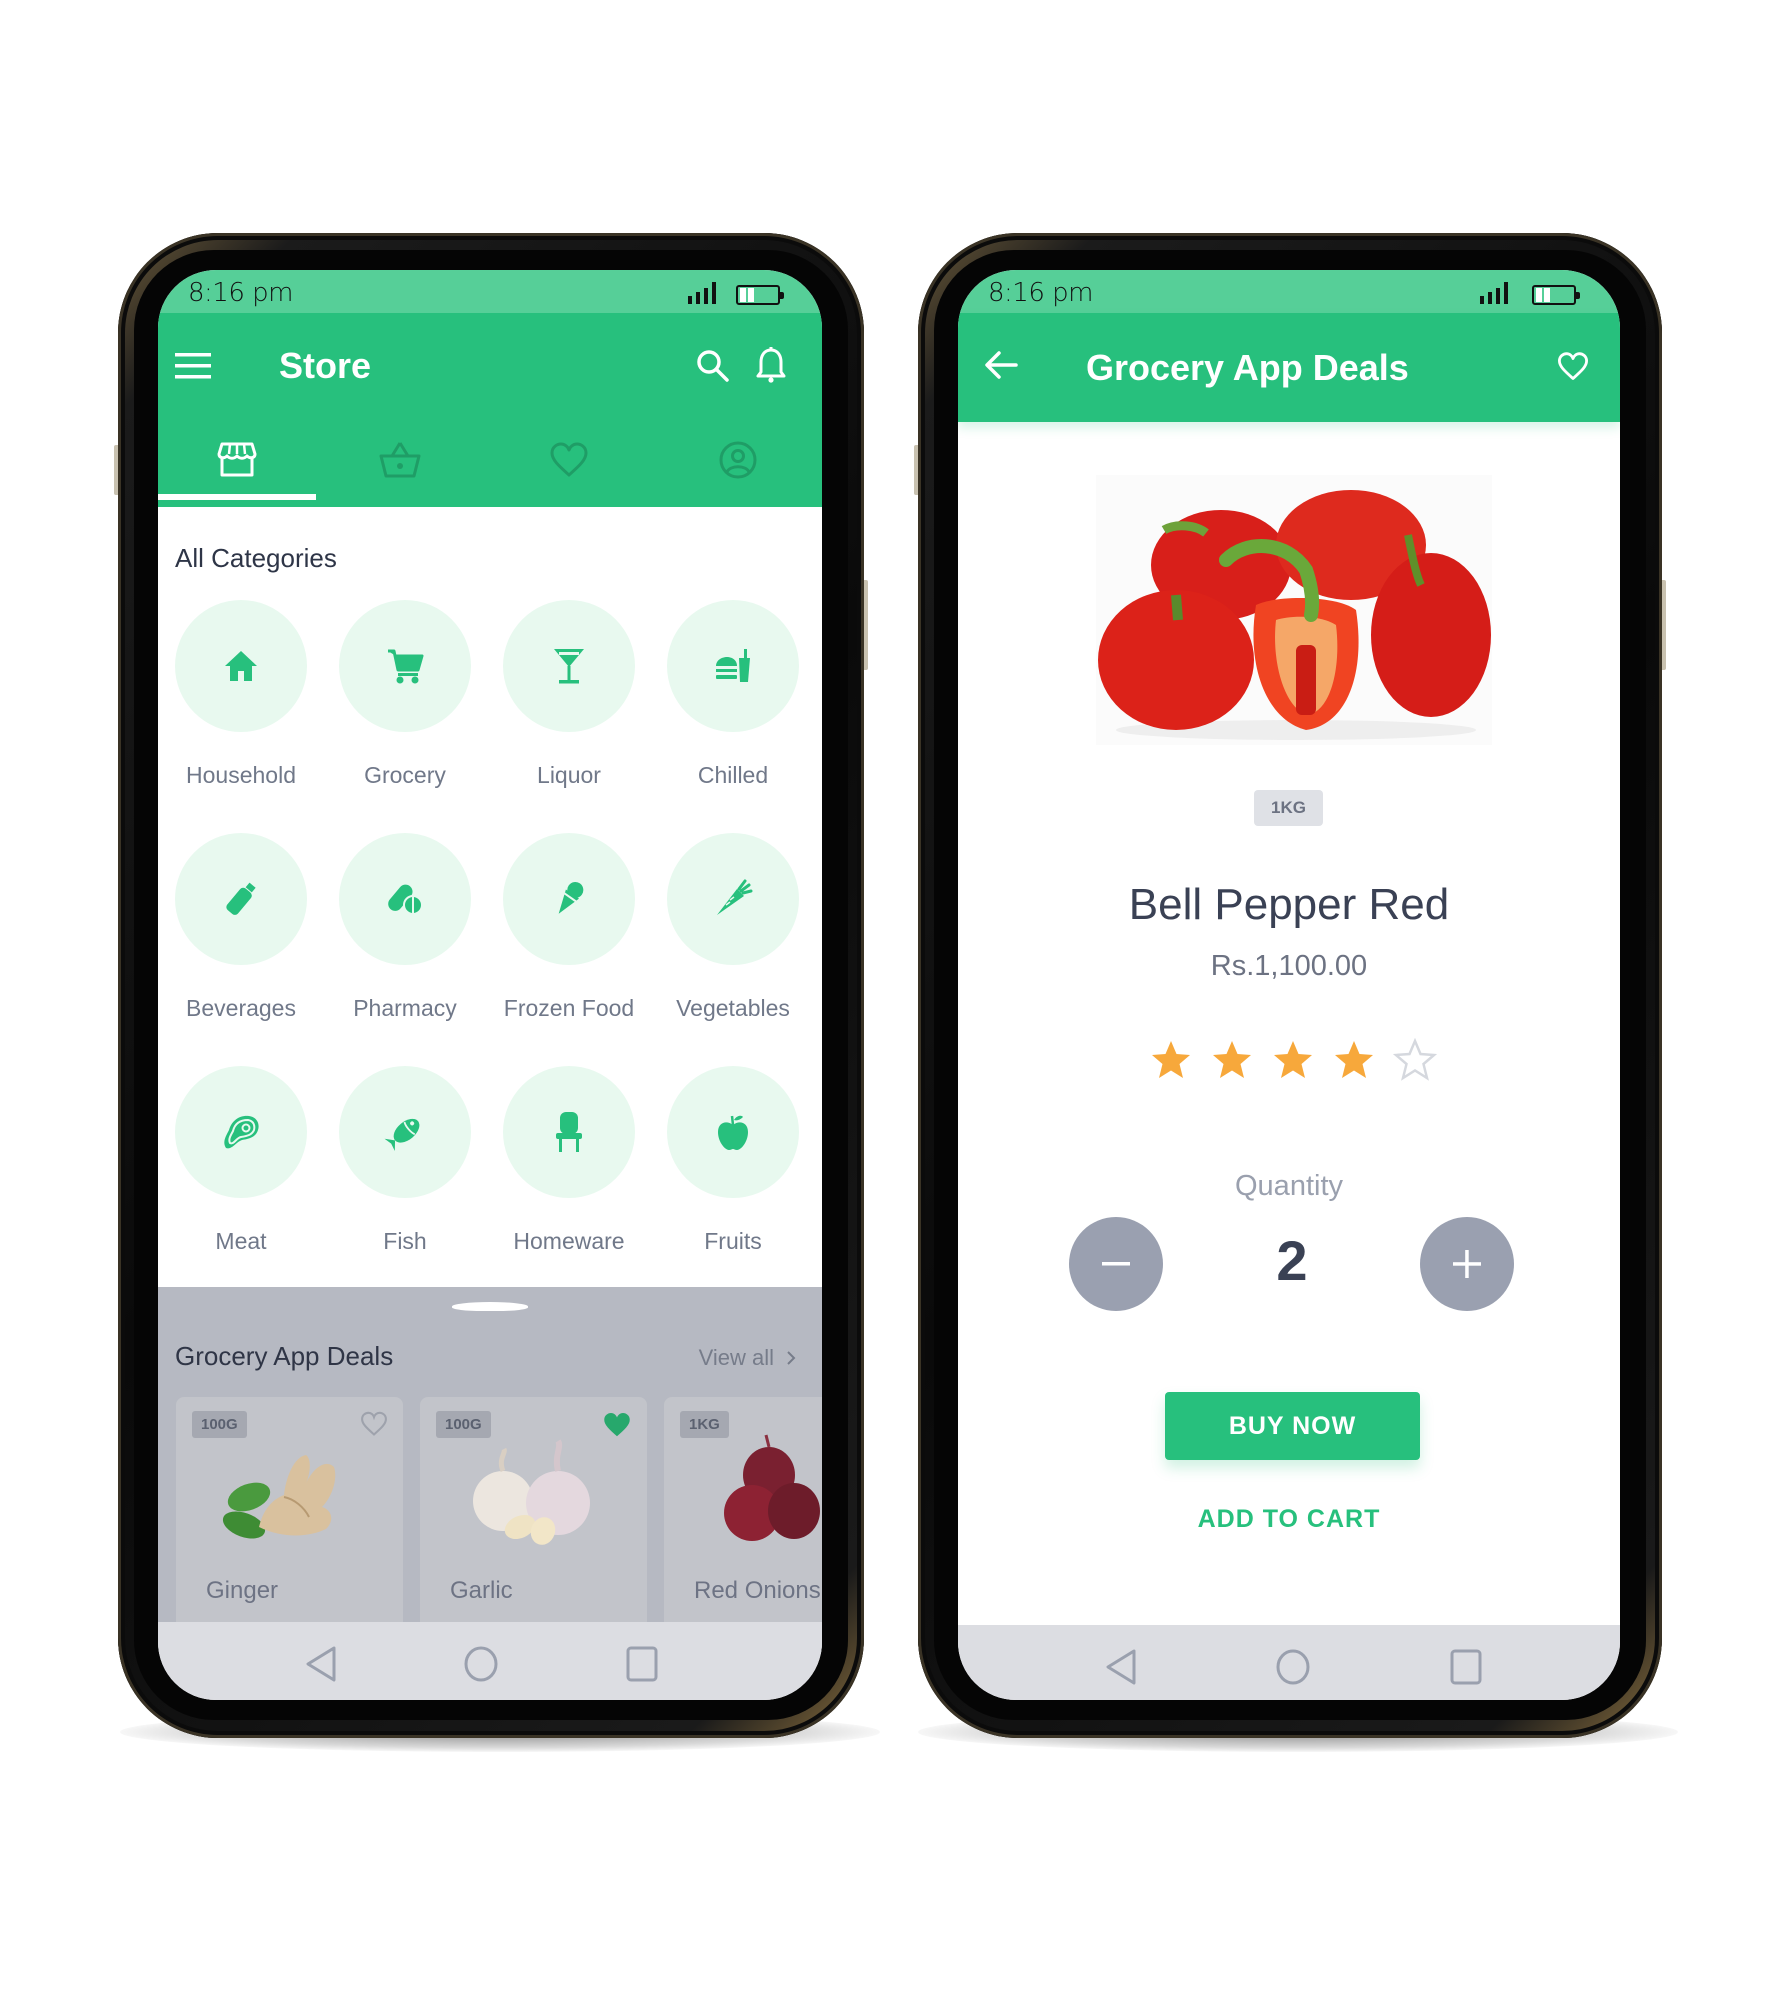 This screenshot has height=1992, width=1769. Describe the element at coordinates (791, 1358) in the screenshot. I see `chevron-right-icon` at that location.